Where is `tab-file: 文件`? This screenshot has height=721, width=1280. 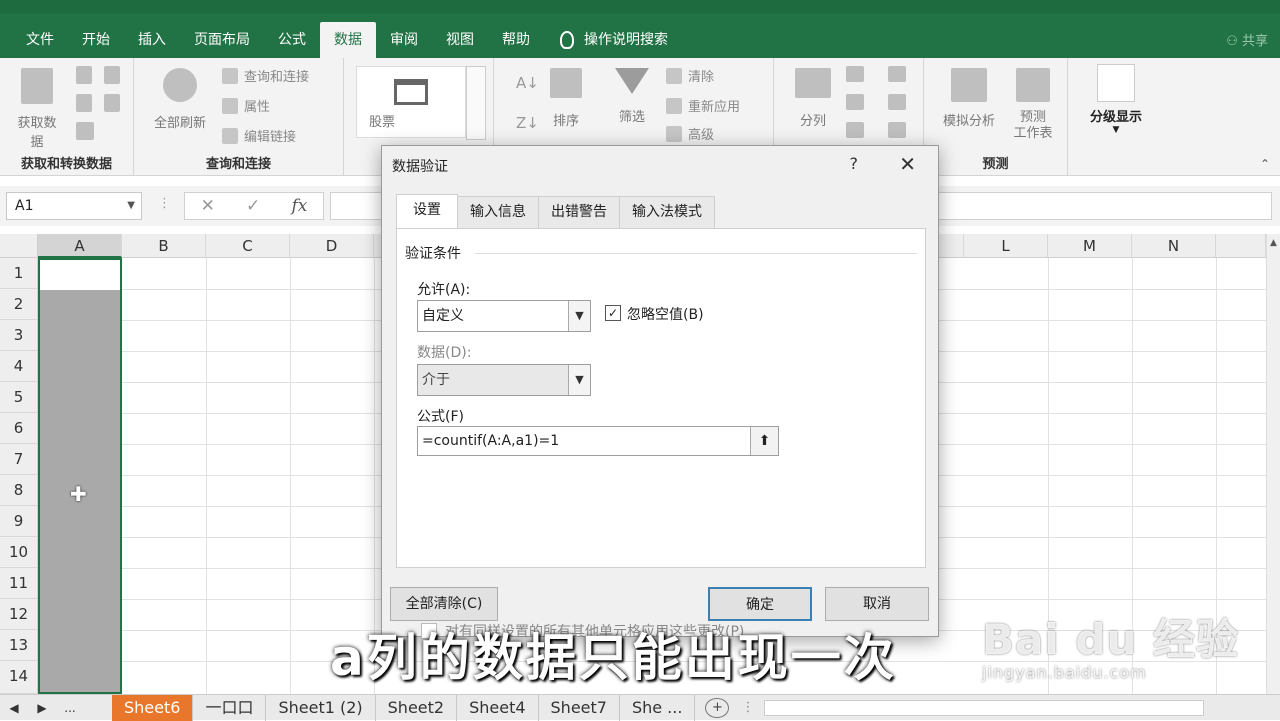
tab-file: 文件 is located at coordinates (34, 40).